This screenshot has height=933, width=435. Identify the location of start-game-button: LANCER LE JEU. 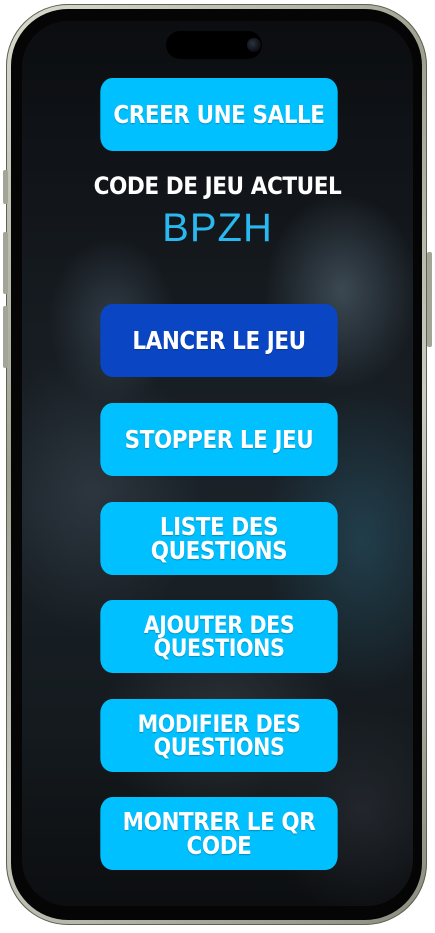
(219, 340).